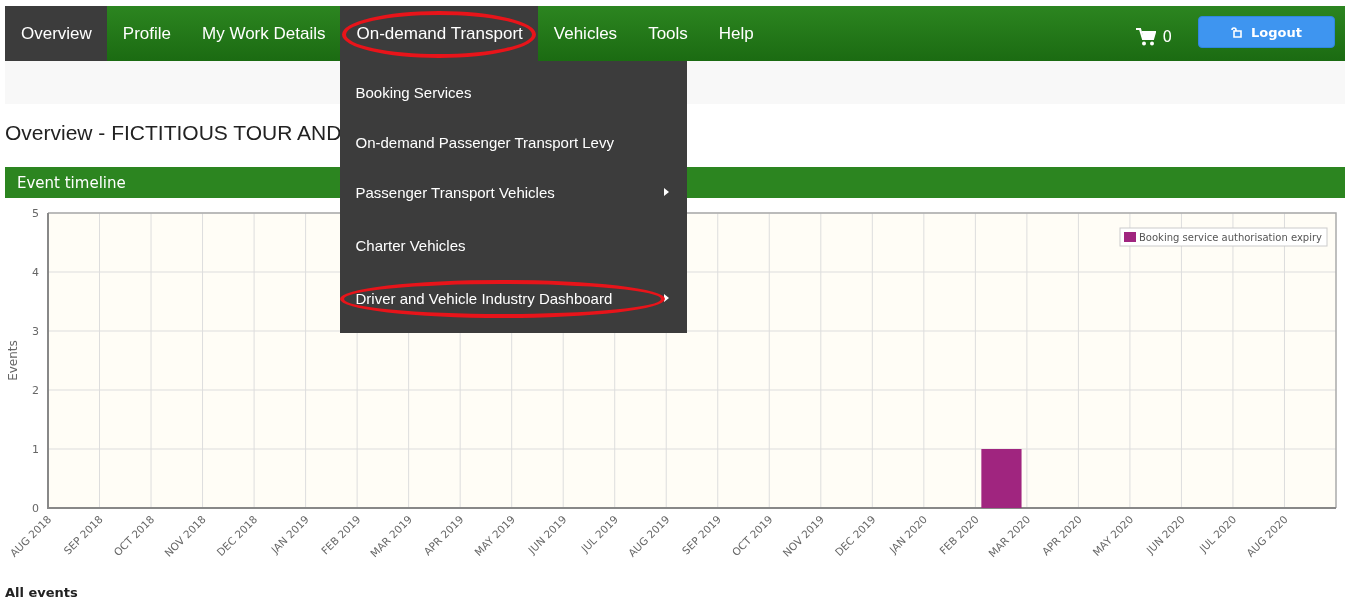 This screenshot has height=614, width=1349. Describe the element at coordinates (263, 33) in the screenshot. I see `nav-tab: My Work Details` at that location.